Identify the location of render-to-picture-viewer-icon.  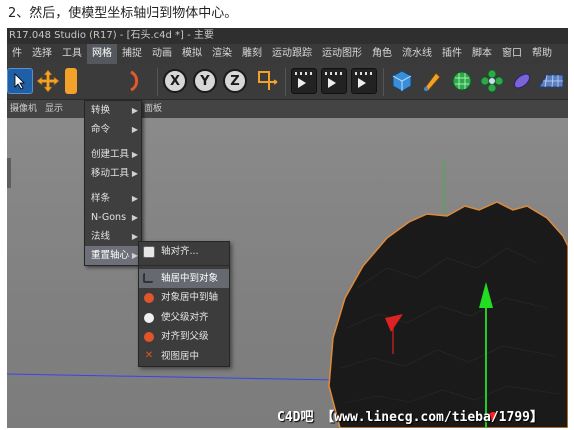
(334, 81).